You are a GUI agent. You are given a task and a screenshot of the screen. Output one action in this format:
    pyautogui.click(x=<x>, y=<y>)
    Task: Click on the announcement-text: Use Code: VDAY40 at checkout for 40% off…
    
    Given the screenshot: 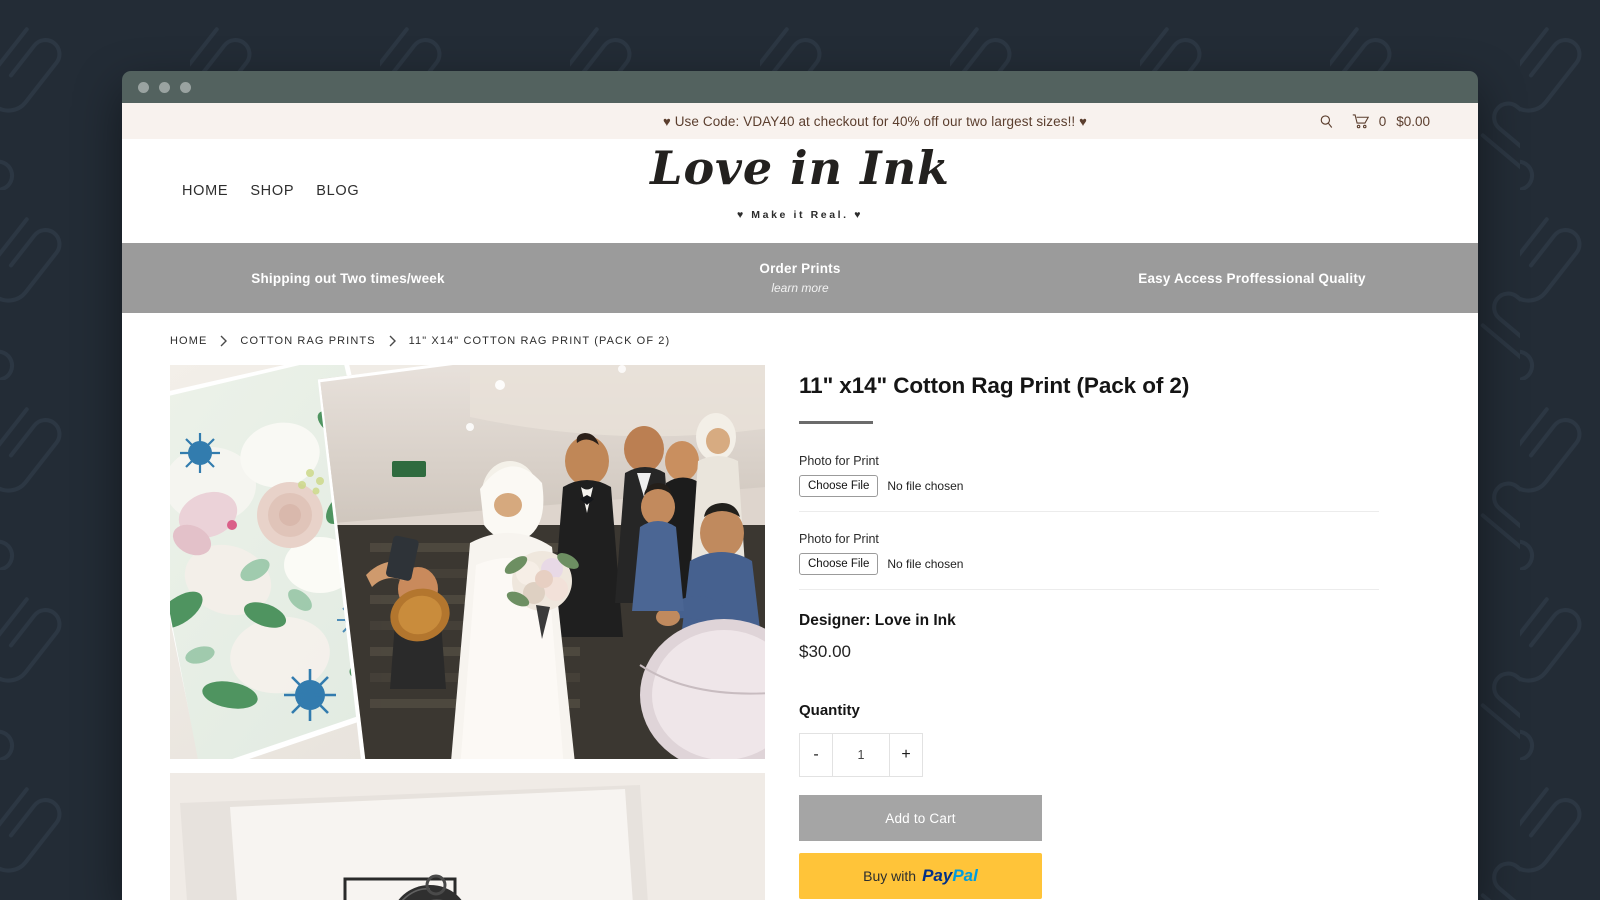 What is the action you would take?
    pyautogui.click(x=875, y=121)
    